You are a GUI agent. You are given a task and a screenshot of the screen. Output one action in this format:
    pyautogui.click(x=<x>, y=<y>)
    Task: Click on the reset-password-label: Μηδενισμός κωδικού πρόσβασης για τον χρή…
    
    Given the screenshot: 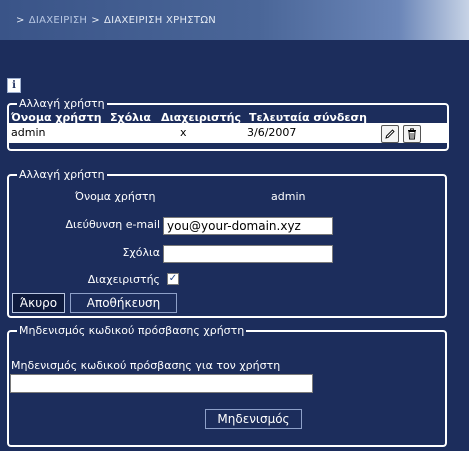 What is the action you would take?
    pyautogui.click(x=146, y=365)
    